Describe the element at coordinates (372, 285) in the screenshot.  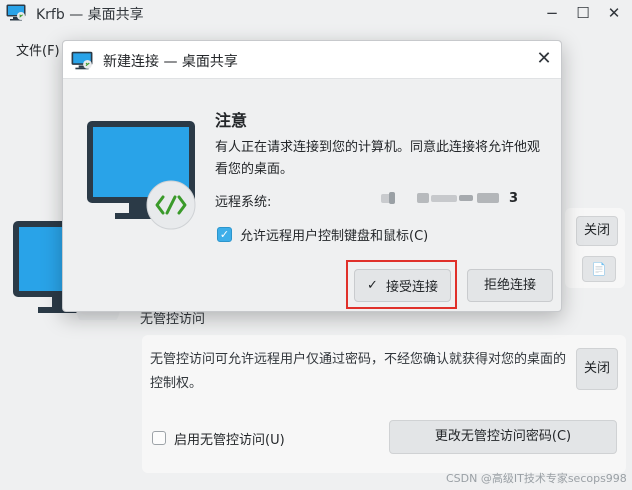
I see `check-icon: ✓` at that location.